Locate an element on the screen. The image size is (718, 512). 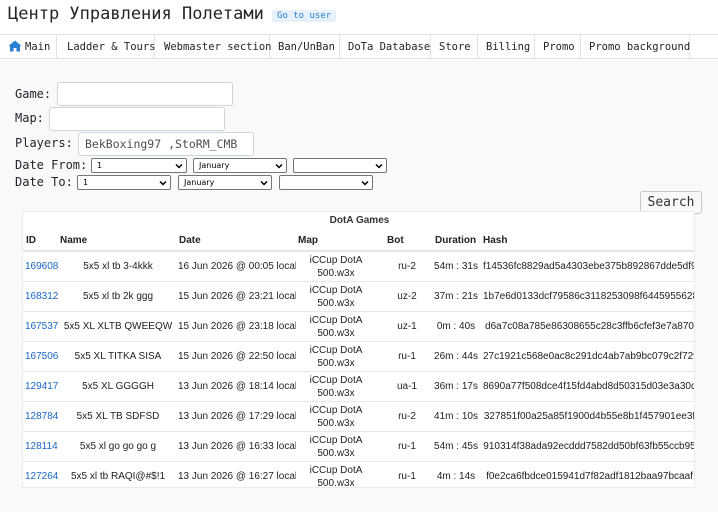
nav-item-billing: Billing is located at coordinates (506, 47).